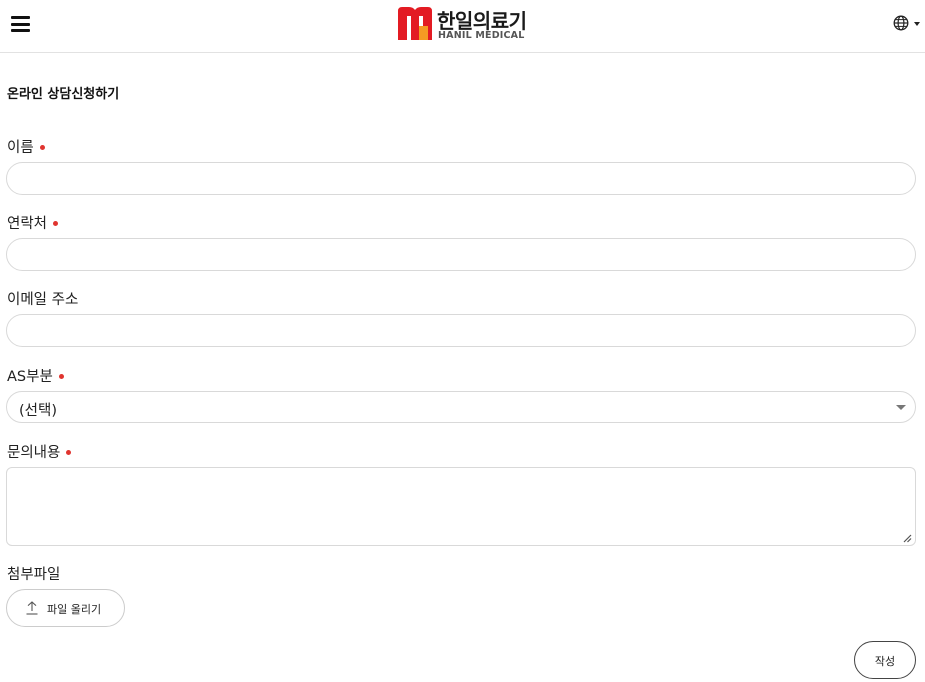 The height and width of the screenshot is (682, 925). I want to click on select-value: (선택), so click(38, 411).